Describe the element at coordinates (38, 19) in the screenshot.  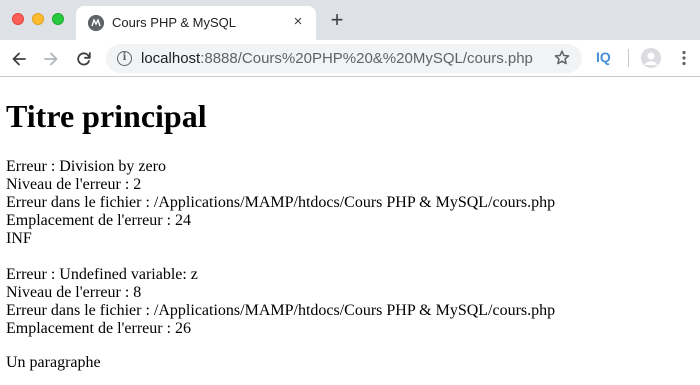
I see `minimize-window-button` at that location.